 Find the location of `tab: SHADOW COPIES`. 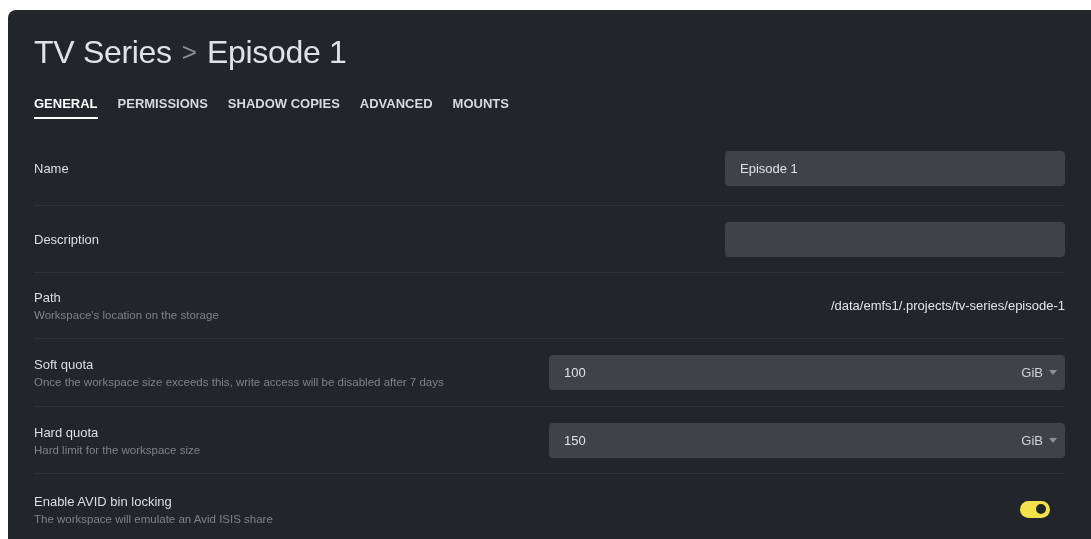

tab: SHADOW COPIES is located at coordinates (283, 107).